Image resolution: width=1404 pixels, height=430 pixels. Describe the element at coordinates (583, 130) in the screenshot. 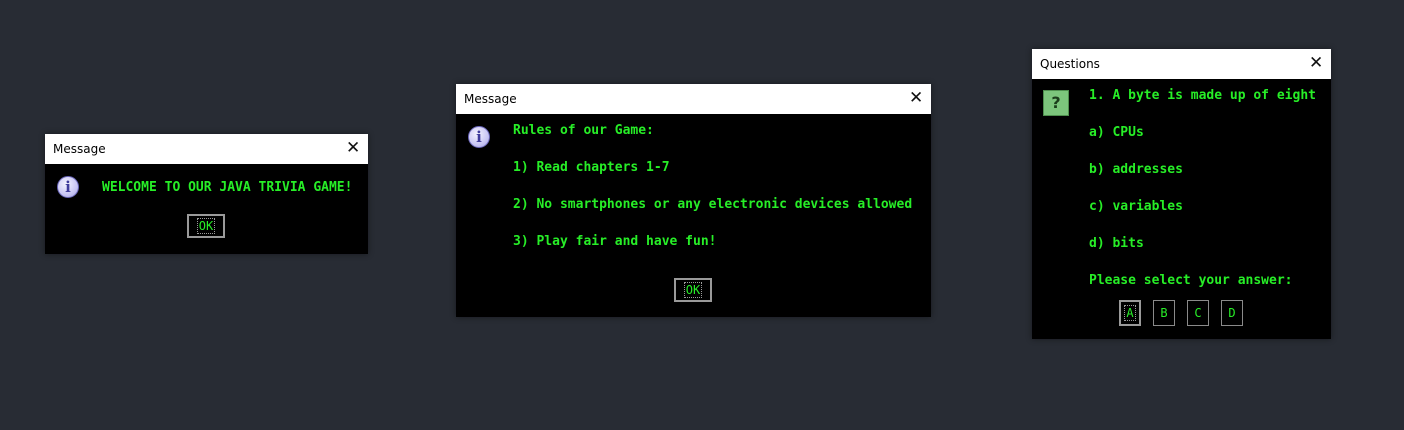

I see `rules-heading: Rules of our Game:` at that location.